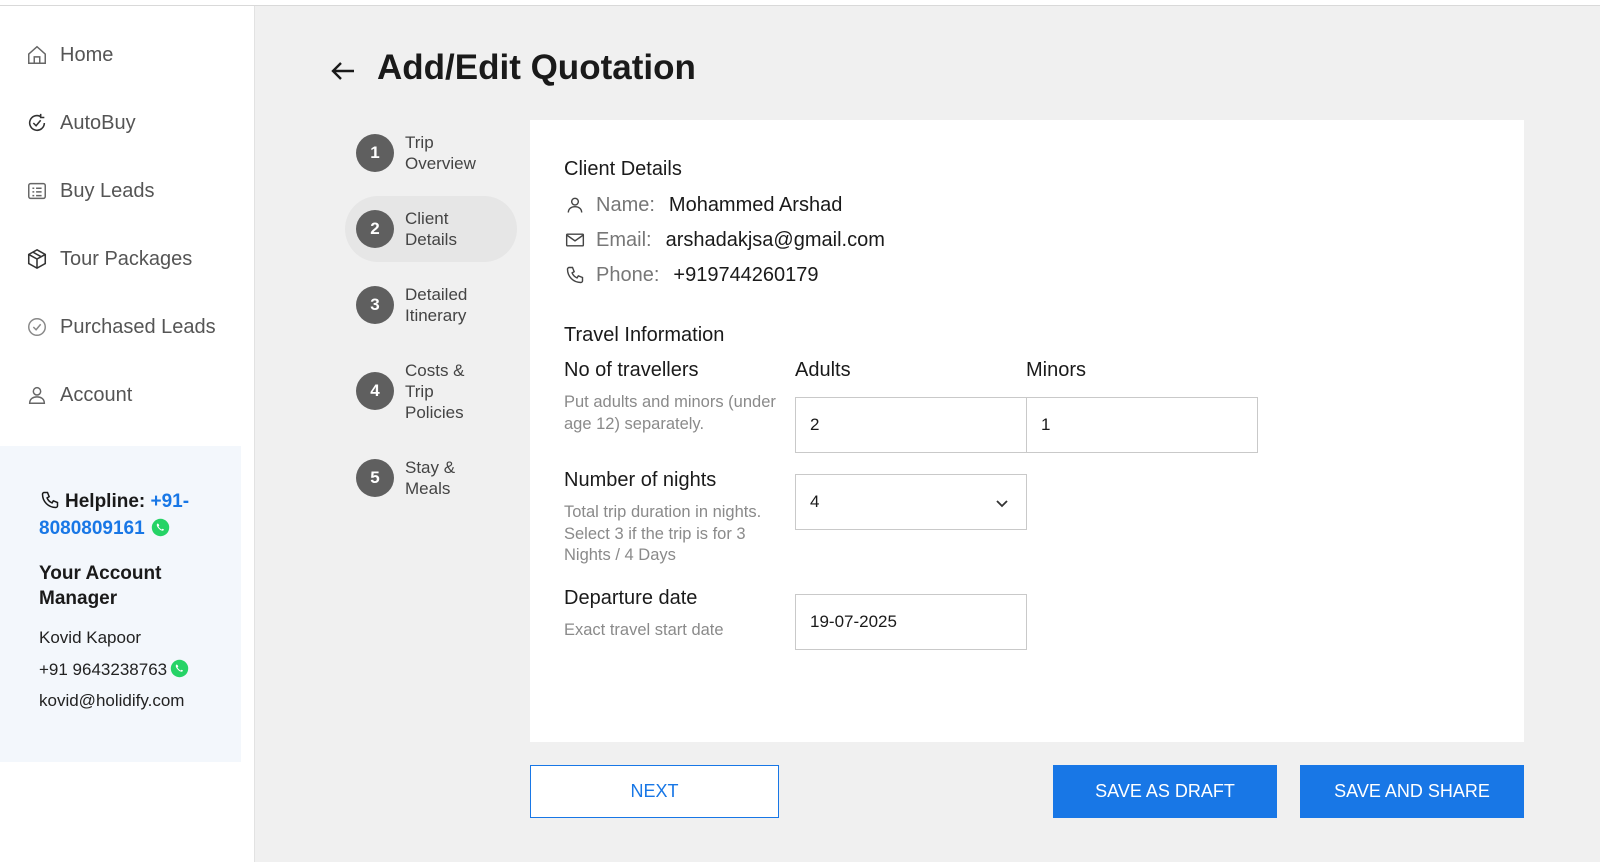  I want to click on sidebar-item-autobuy: AutoBuy, so click(81, 123).